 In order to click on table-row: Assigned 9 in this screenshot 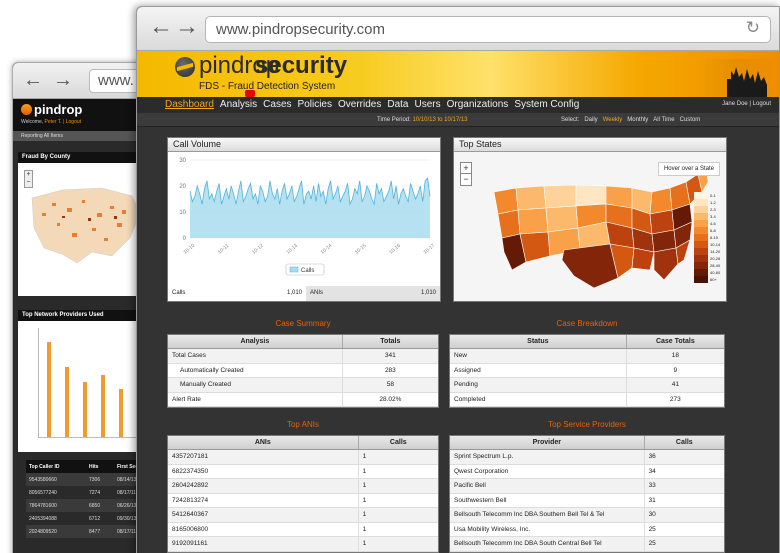, I will do `click(587, 370)`.